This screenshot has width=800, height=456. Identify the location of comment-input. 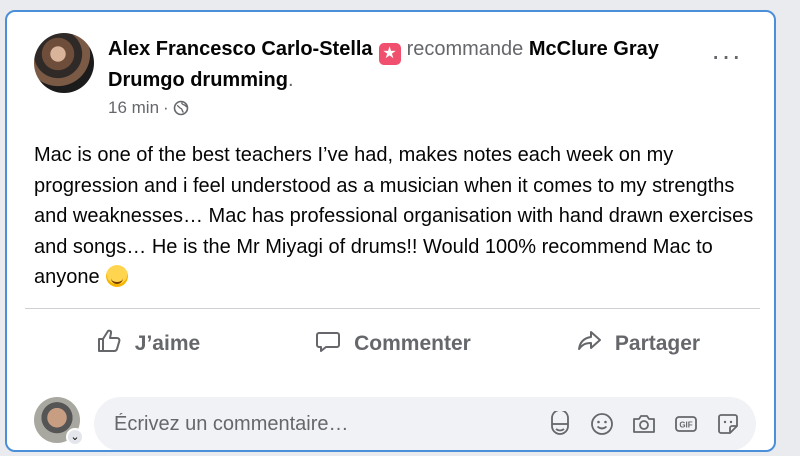
(324, 424).